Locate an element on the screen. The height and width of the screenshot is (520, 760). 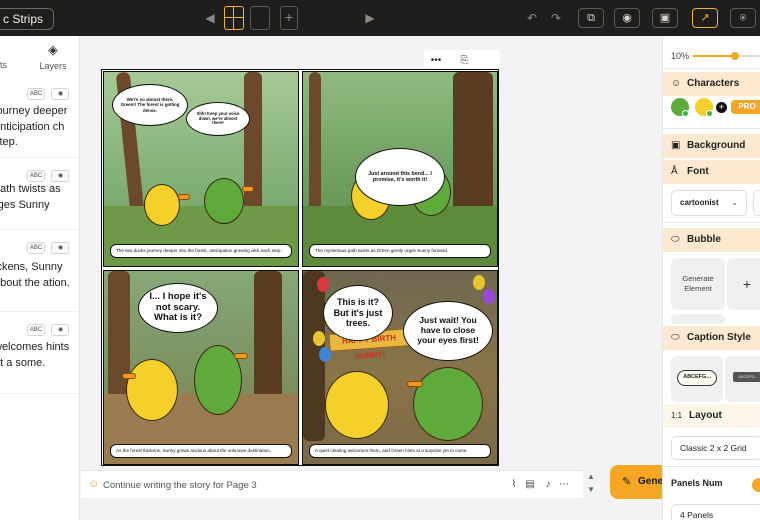
script-text: welcomes hints at a some. is located at coordinates (39, 355).